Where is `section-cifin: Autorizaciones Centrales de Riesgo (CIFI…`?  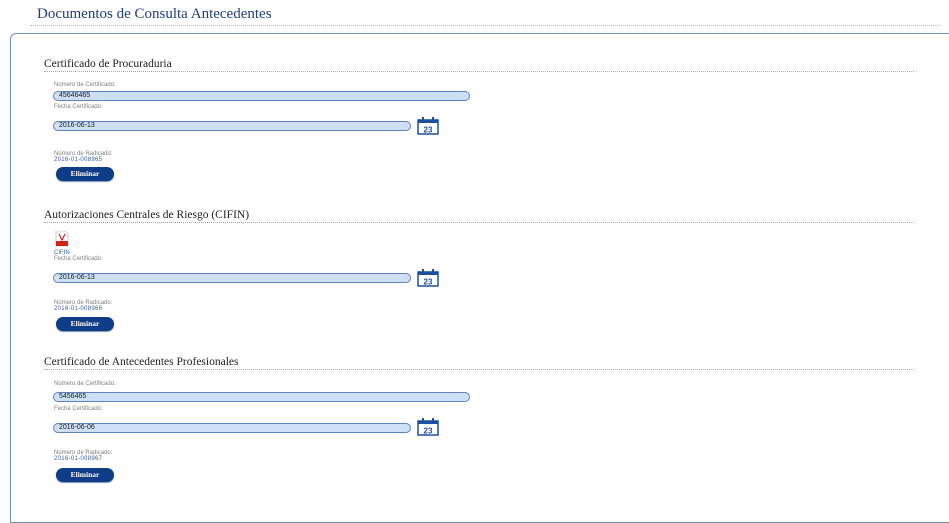
section-cifin: Autorizaciones Centrales de Riesgo (CIFI… is located at coordinates (479, 215).